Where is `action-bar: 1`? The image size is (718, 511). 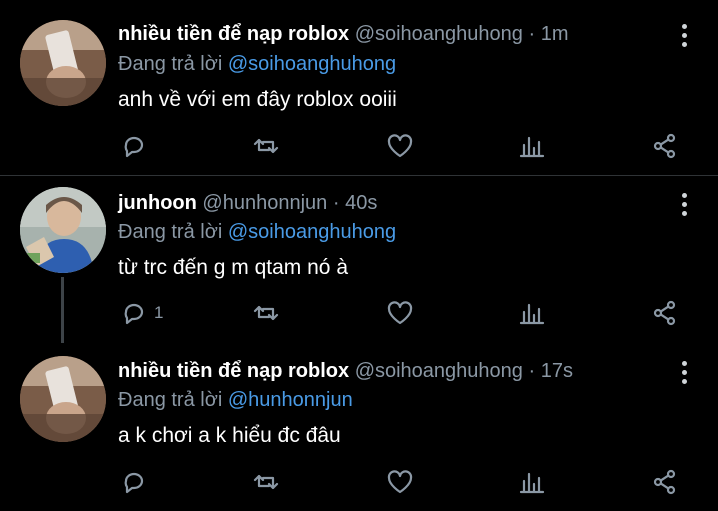 action-bar: 1 is located at coordinates (359, 313).